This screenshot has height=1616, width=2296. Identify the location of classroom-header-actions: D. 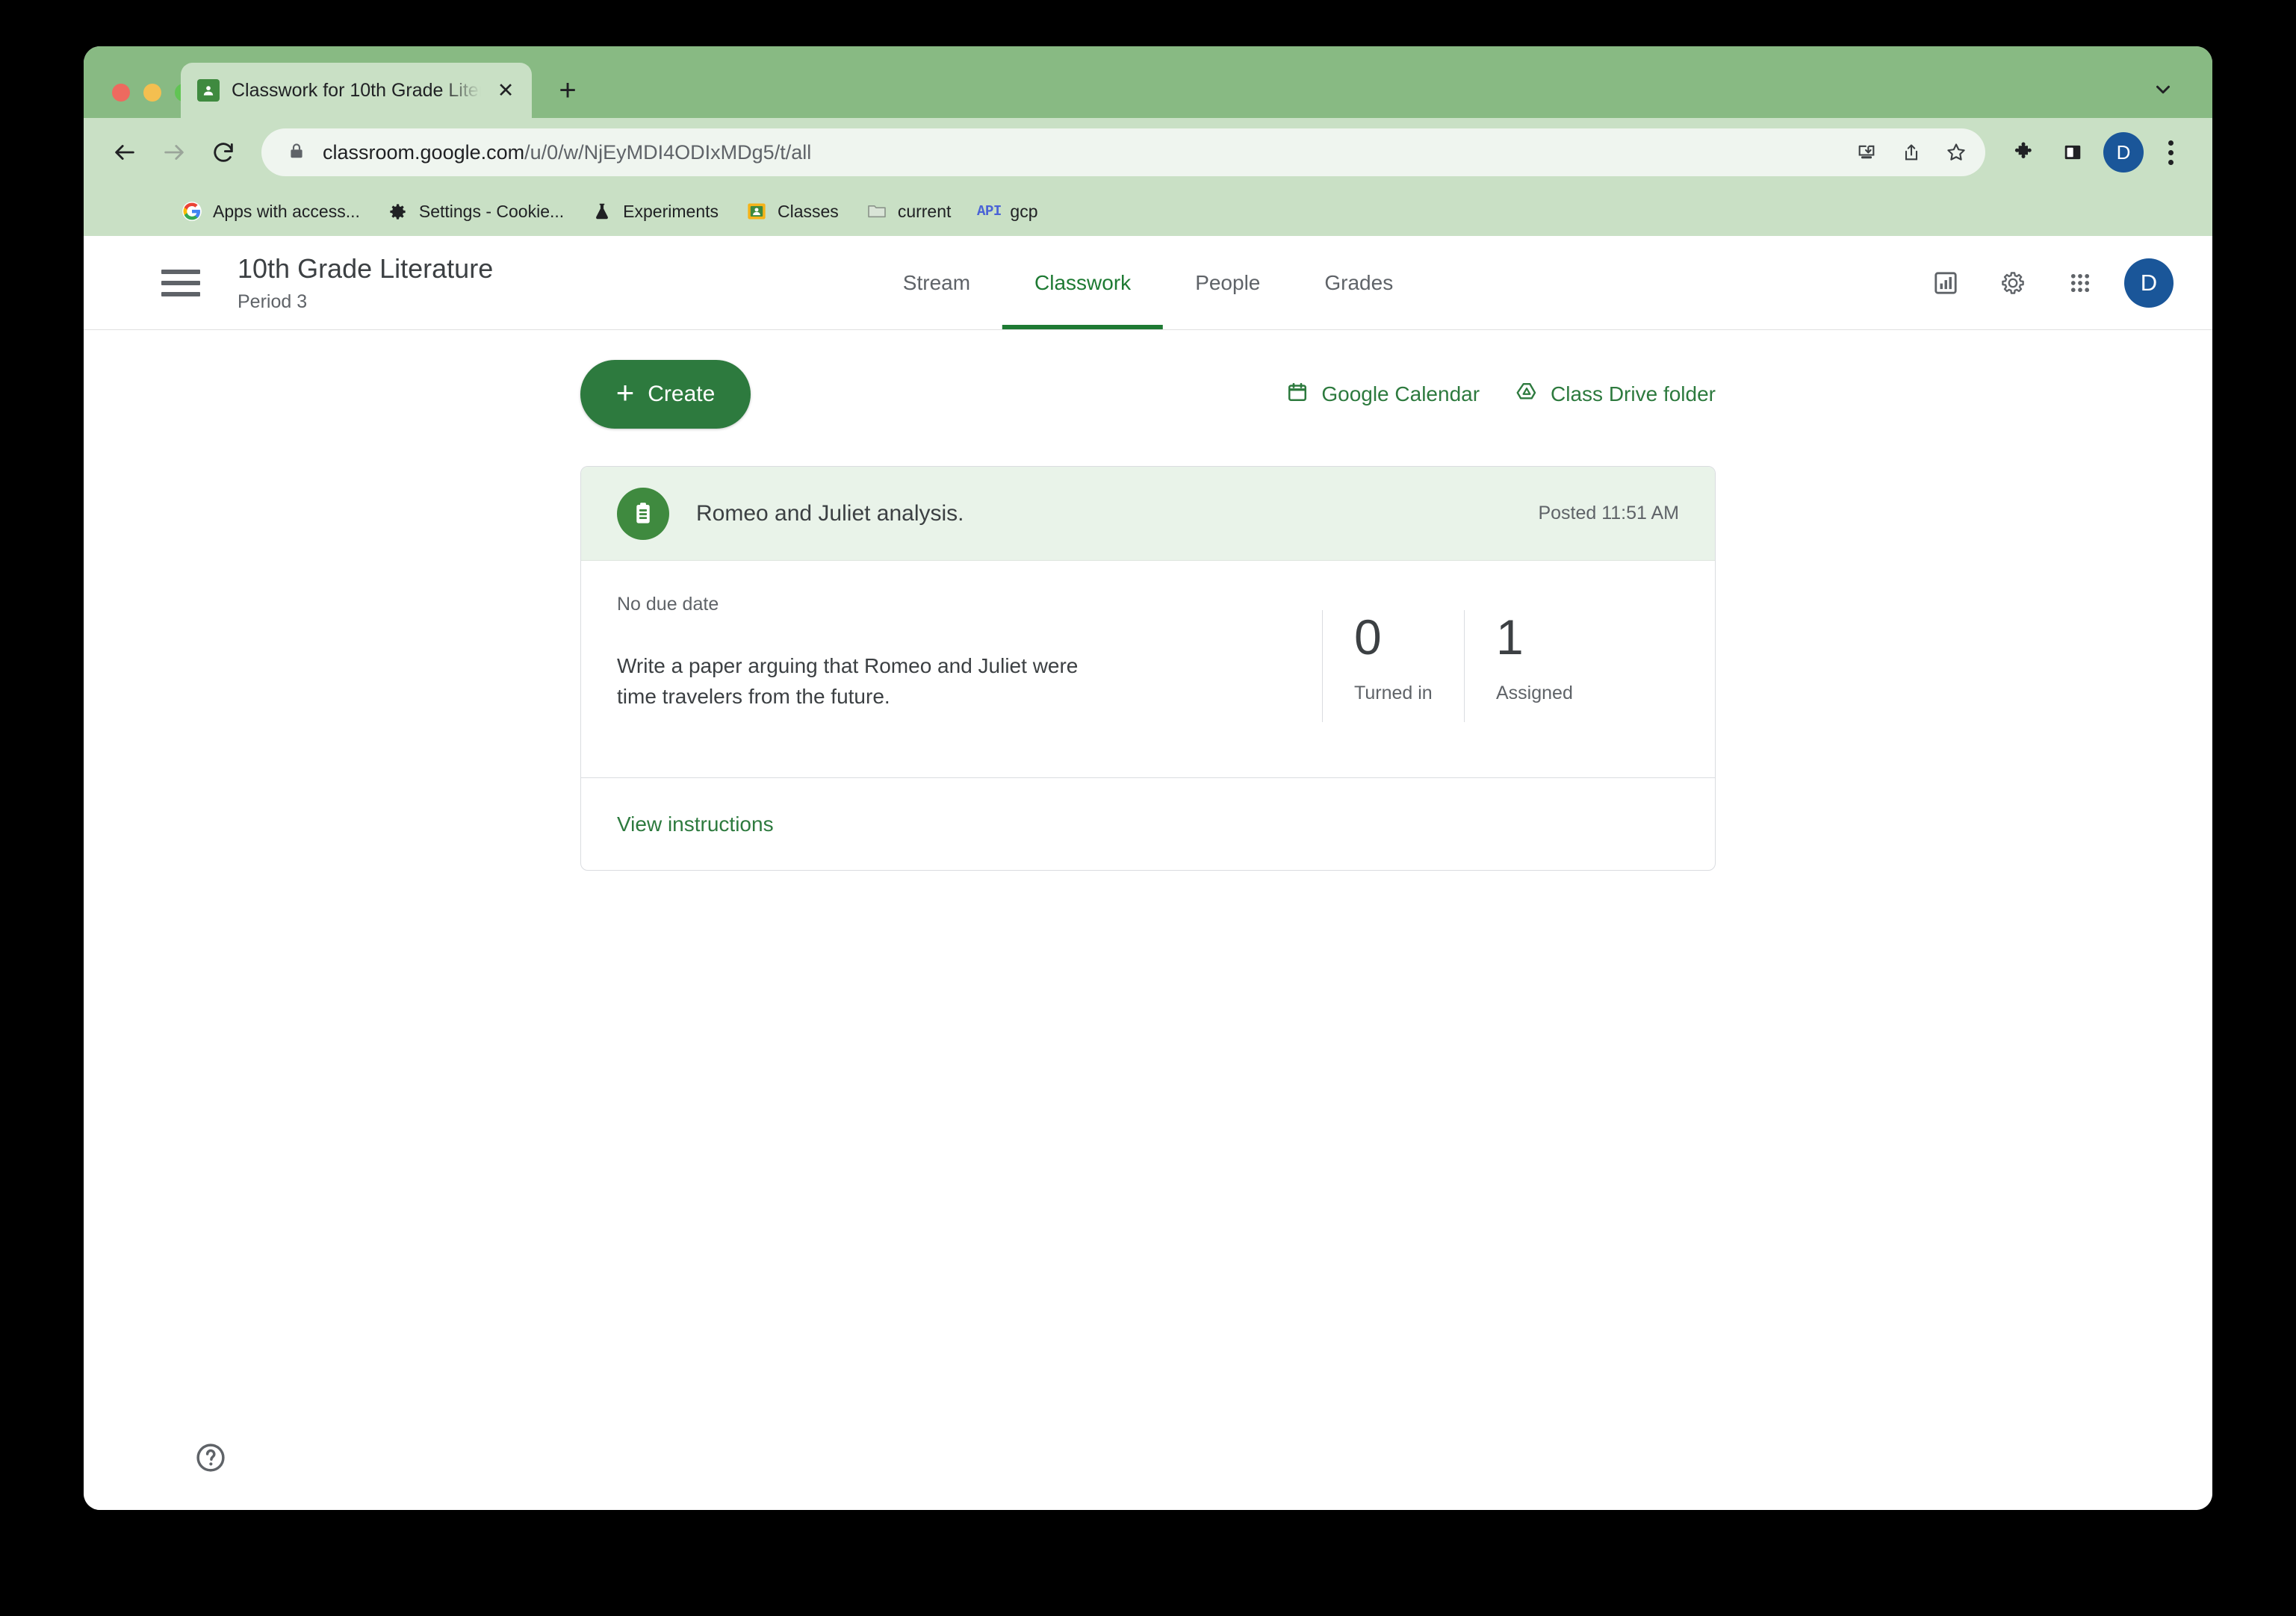
(2048, 283).